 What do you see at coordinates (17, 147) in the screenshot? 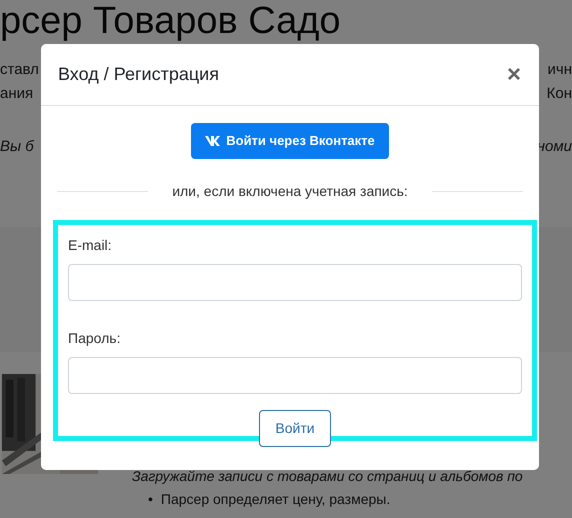
I see `page-text: Вы б` at bounding box center [17, 147].